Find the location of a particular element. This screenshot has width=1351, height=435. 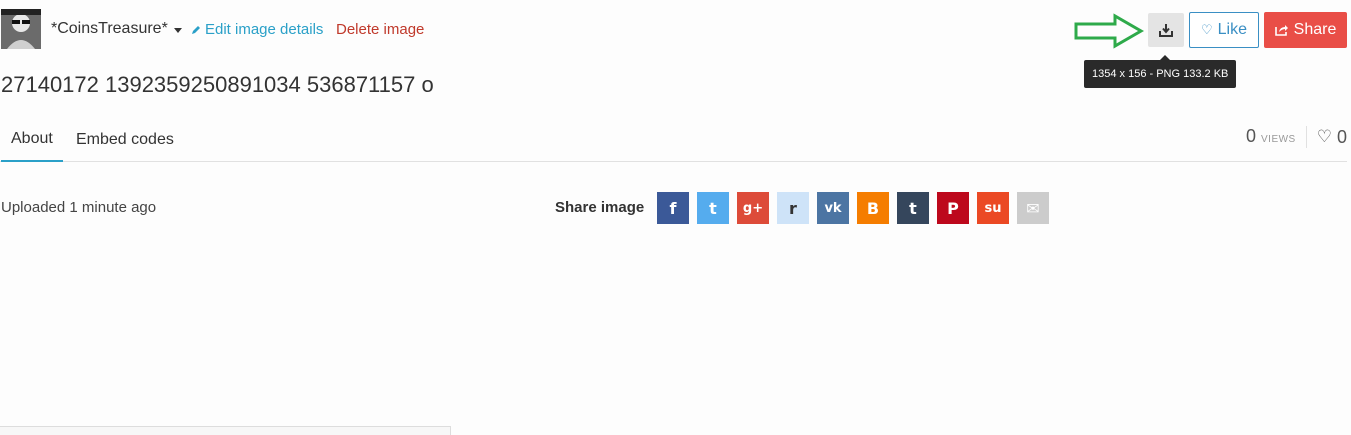

image-stats: 0 VIEWS ♡ 0 is located at coordinates (1296, 137).